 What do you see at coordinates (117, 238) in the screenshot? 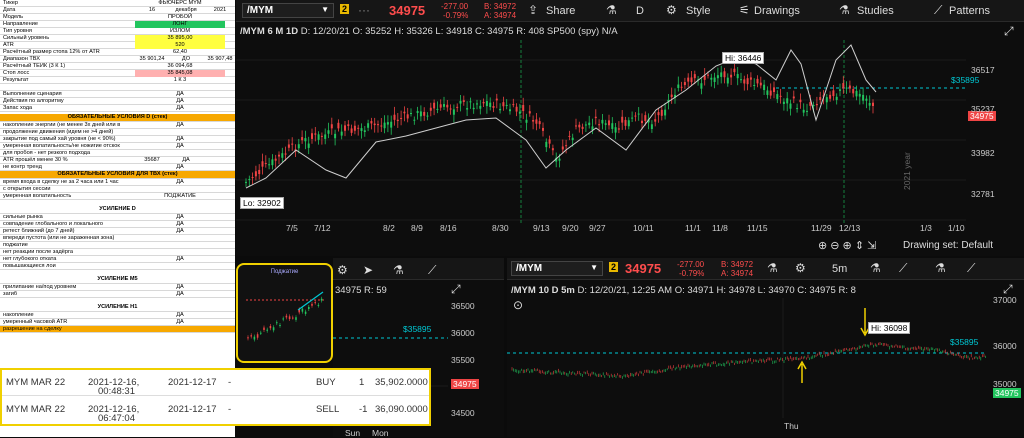
I see `sheet-row: впереди пустота (или не зараженная зона)` at bounding box center [117, 238].